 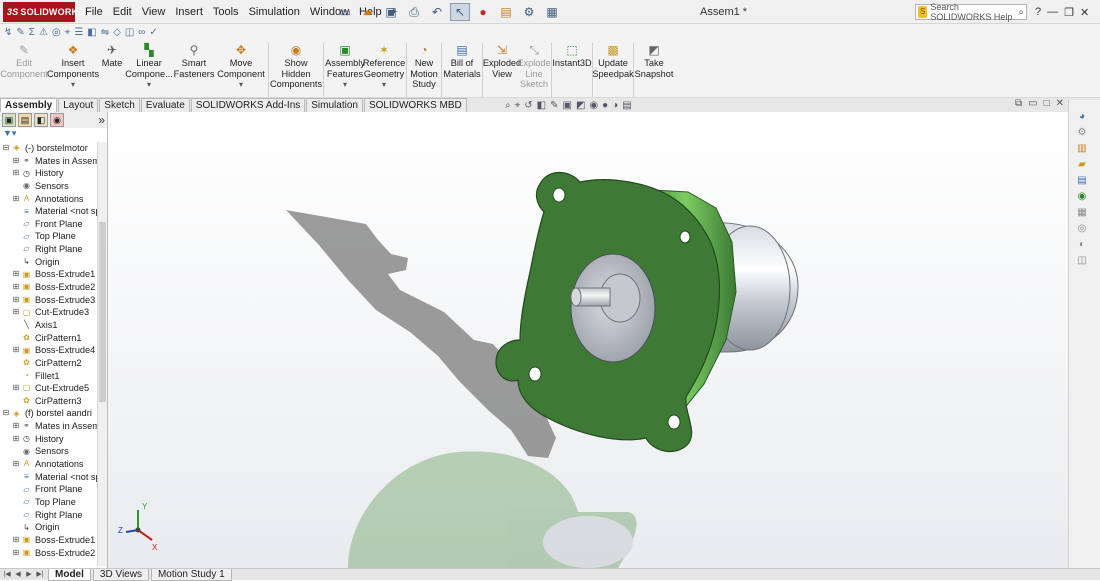 I want to click on edit-appearance-icon: ●, so click(x=605, y=105).